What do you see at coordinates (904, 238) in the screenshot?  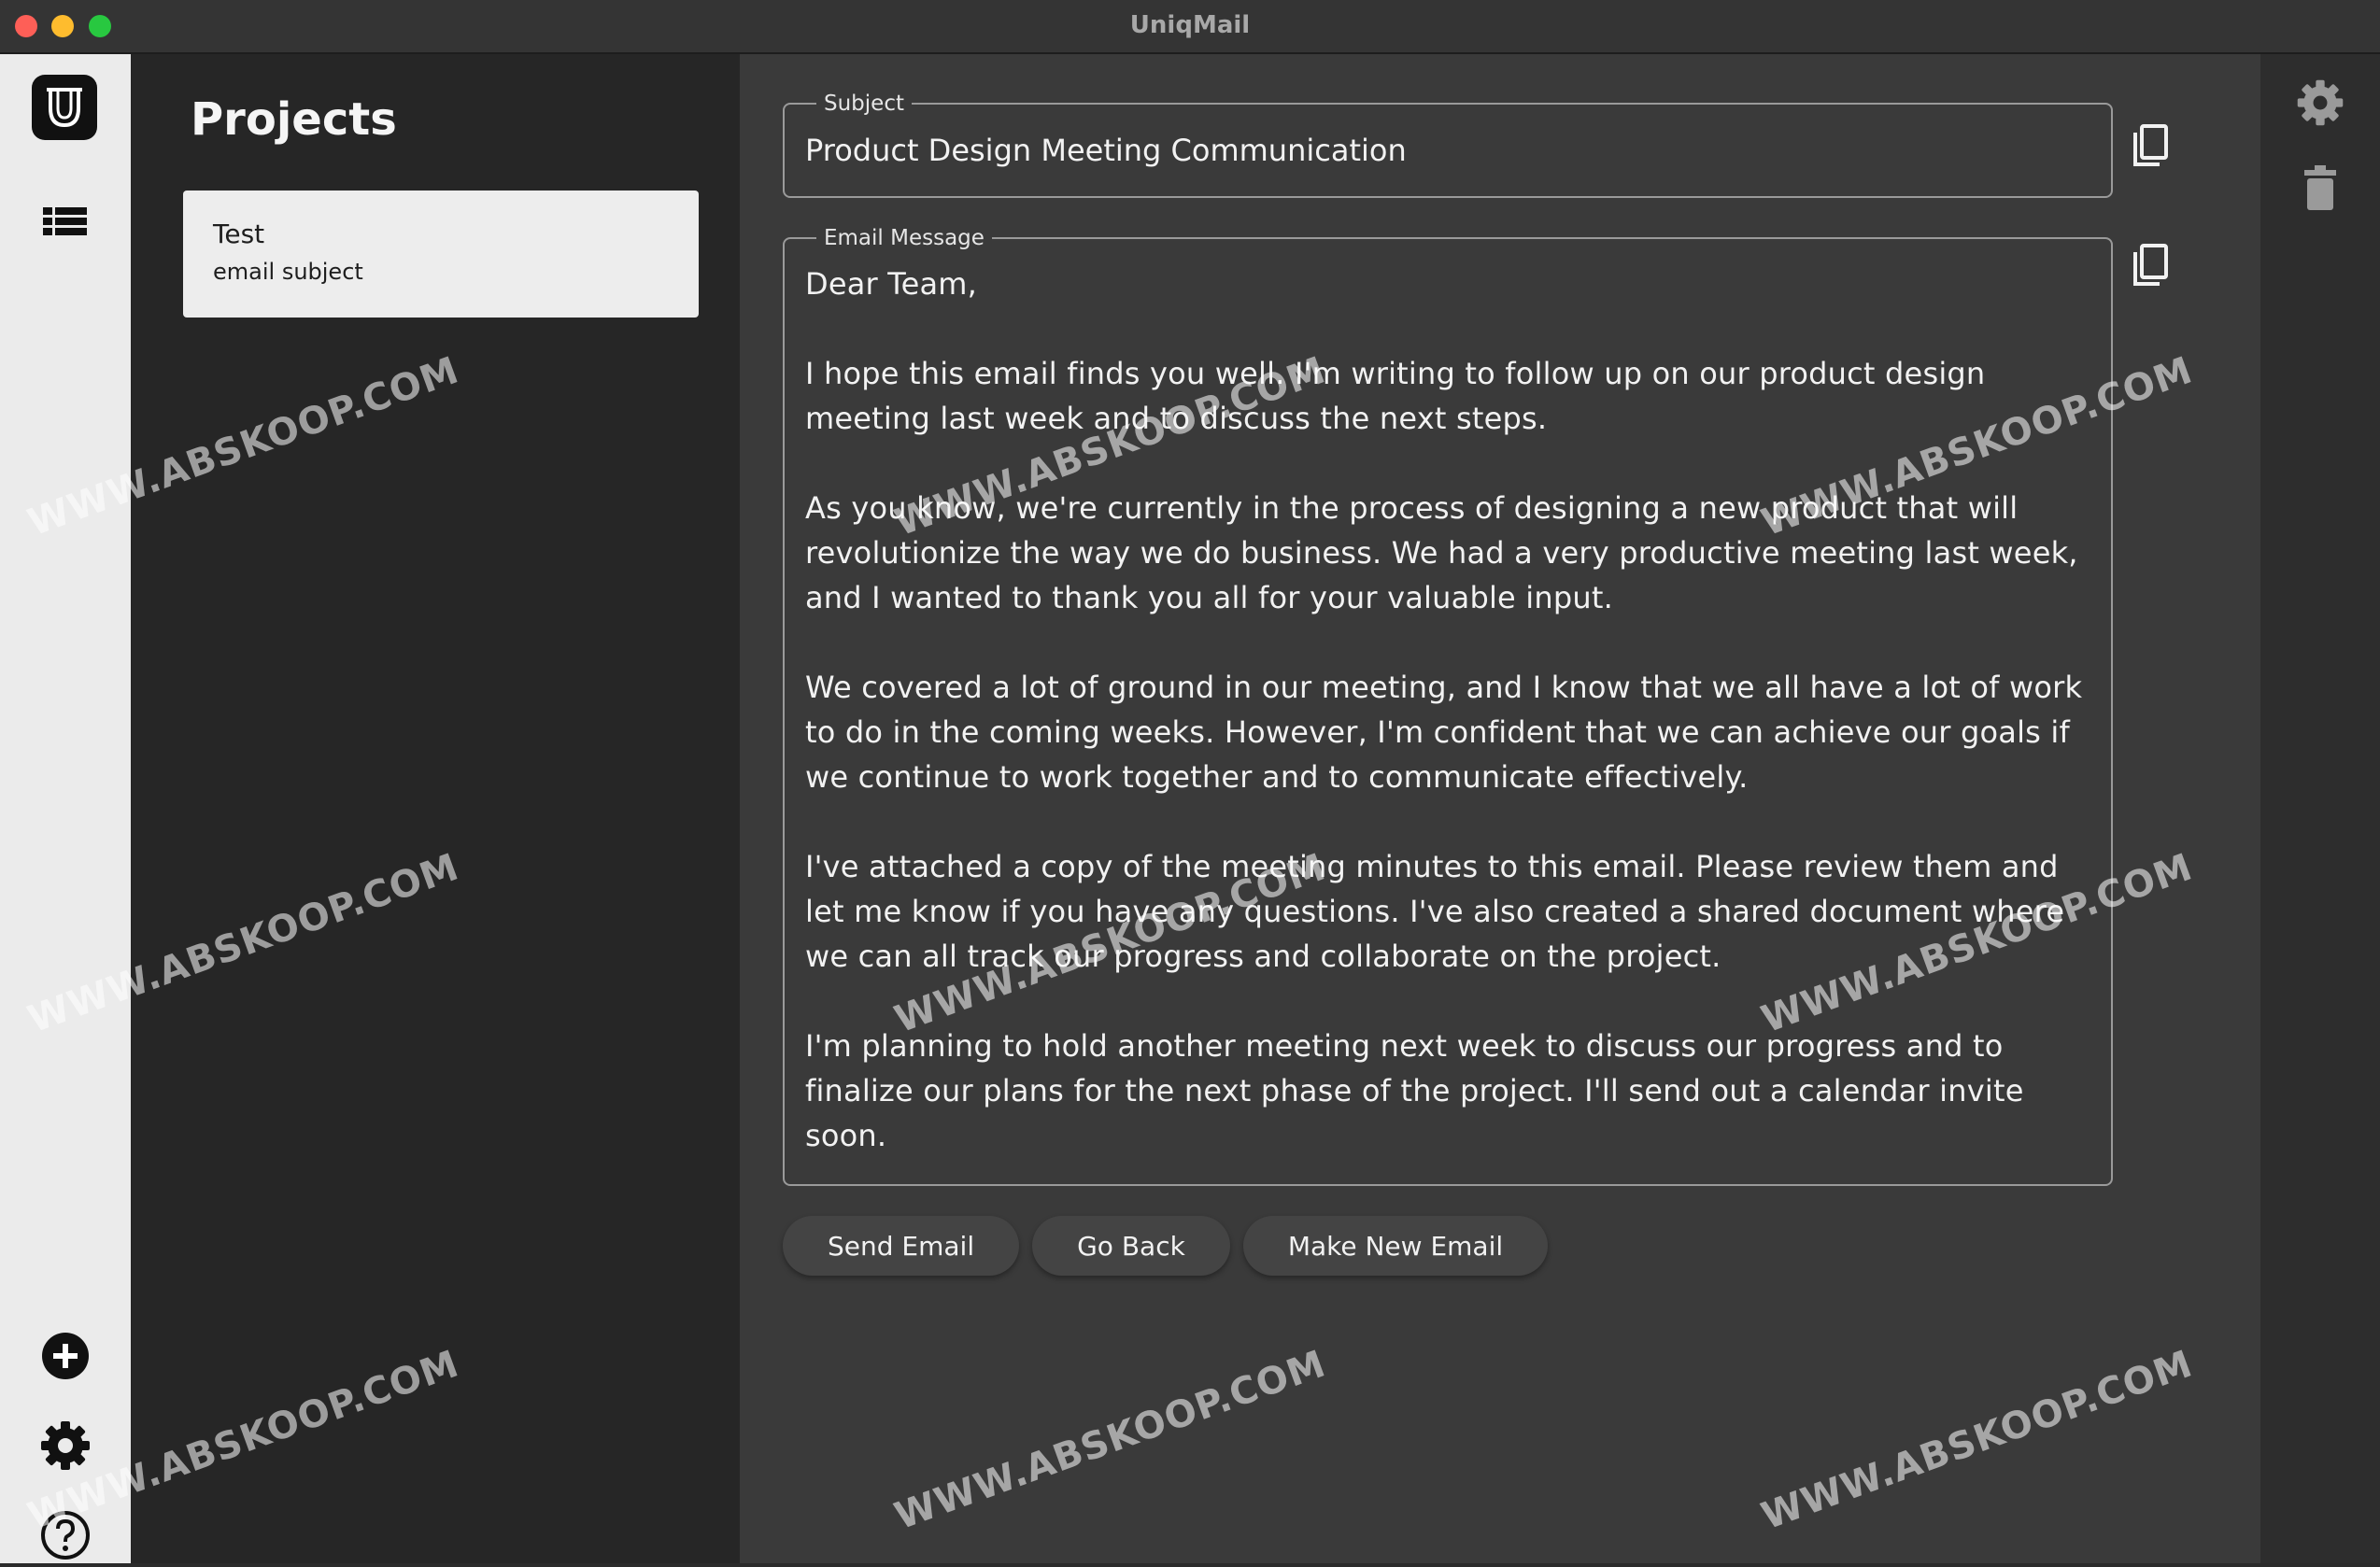 I see `message-label: Email Message` at bounding box center [904, 238].